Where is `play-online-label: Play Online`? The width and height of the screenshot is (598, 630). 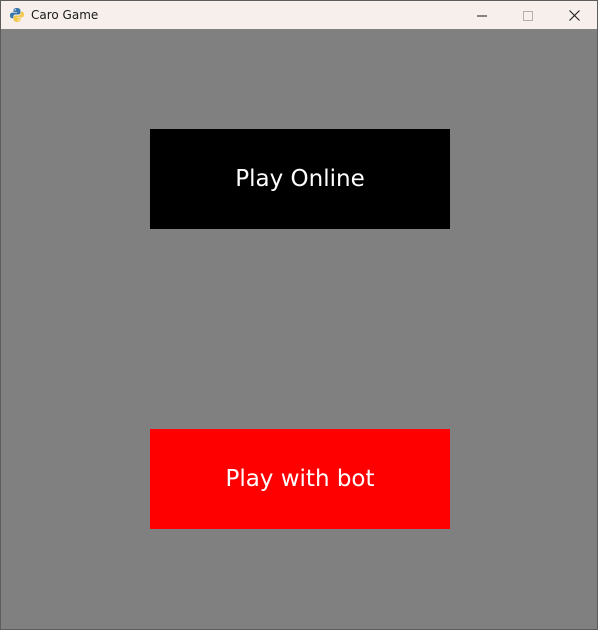 play-online-label: Play Online is located at coordinates (300, 179).